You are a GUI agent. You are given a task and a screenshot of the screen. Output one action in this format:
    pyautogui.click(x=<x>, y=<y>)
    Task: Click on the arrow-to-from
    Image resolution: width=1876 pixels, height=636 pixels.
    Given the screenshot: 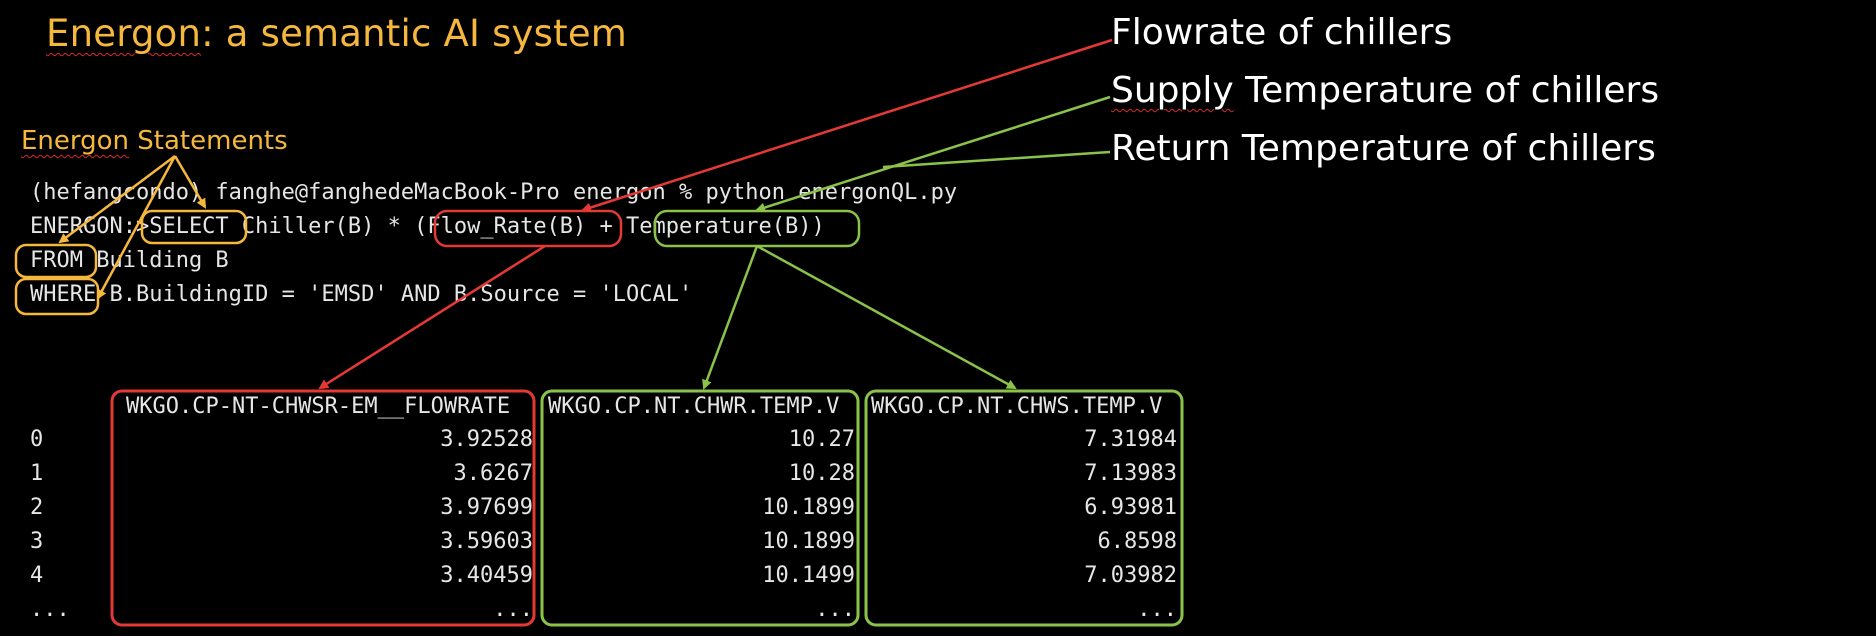 What is the action you would take?
    pyautogui.click(x=117, y=199)
    